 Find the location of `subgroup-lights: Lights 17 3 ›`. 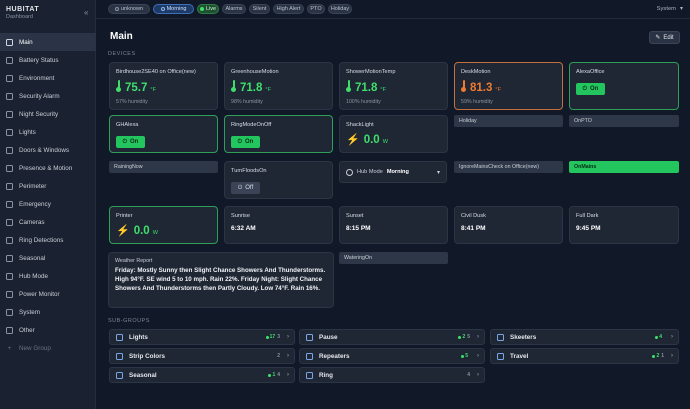

subgroup-lights: Lights 17 3 › is located at coordinates (202, 337).